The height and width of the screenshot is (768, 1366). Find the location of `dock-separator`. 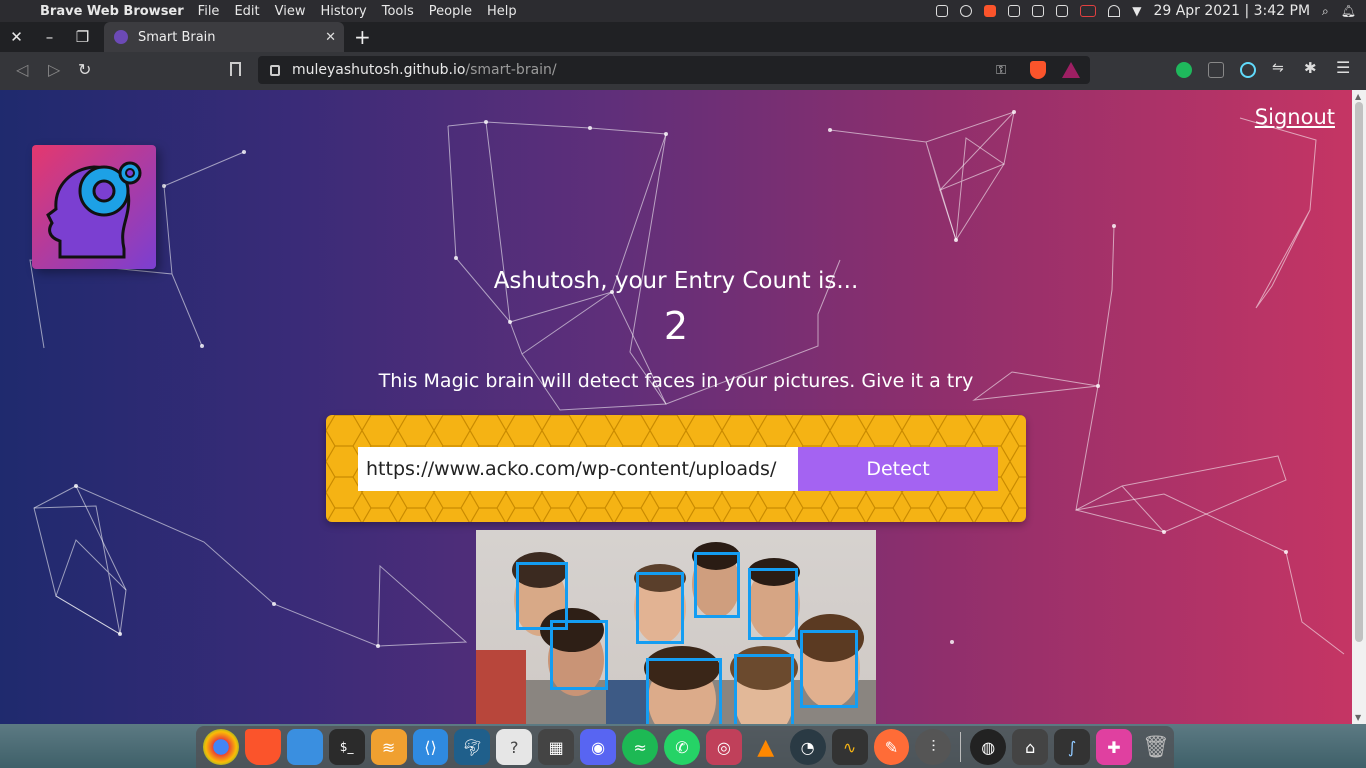

dock-separator is located at coordinates (961, 747).